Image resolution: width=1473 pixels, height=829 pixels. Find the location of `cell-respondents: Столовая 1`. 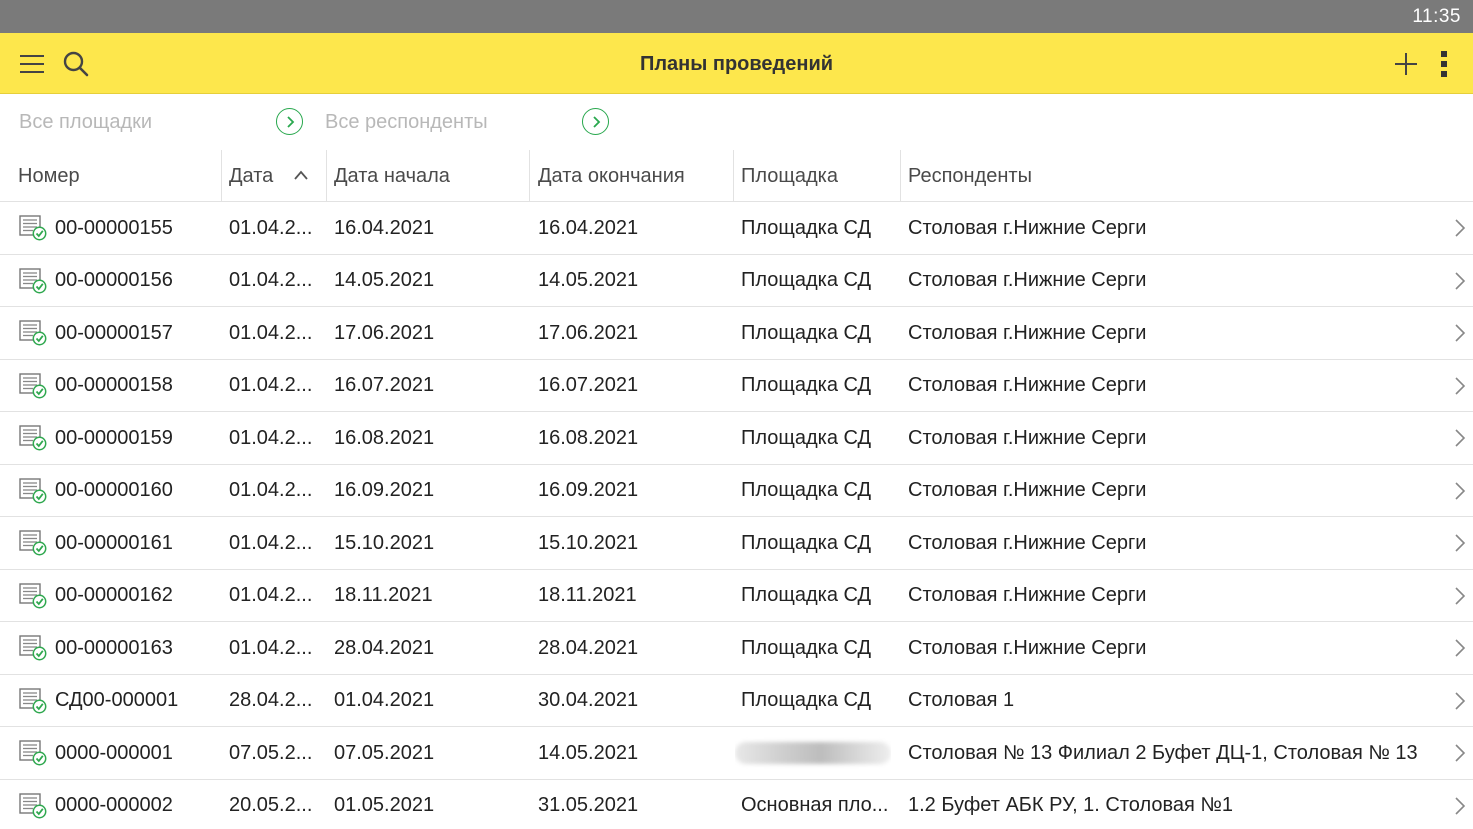

cell-respondents: Столовая 1 is located at coordinates (961, 700).